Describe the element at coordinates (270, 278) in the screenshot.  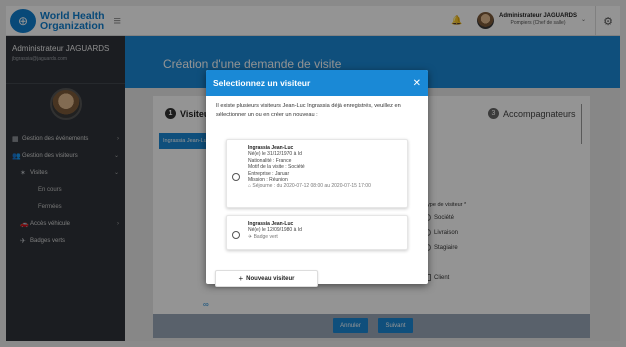
I see `new-visitor-label: Nouveau visiteur` at that location.